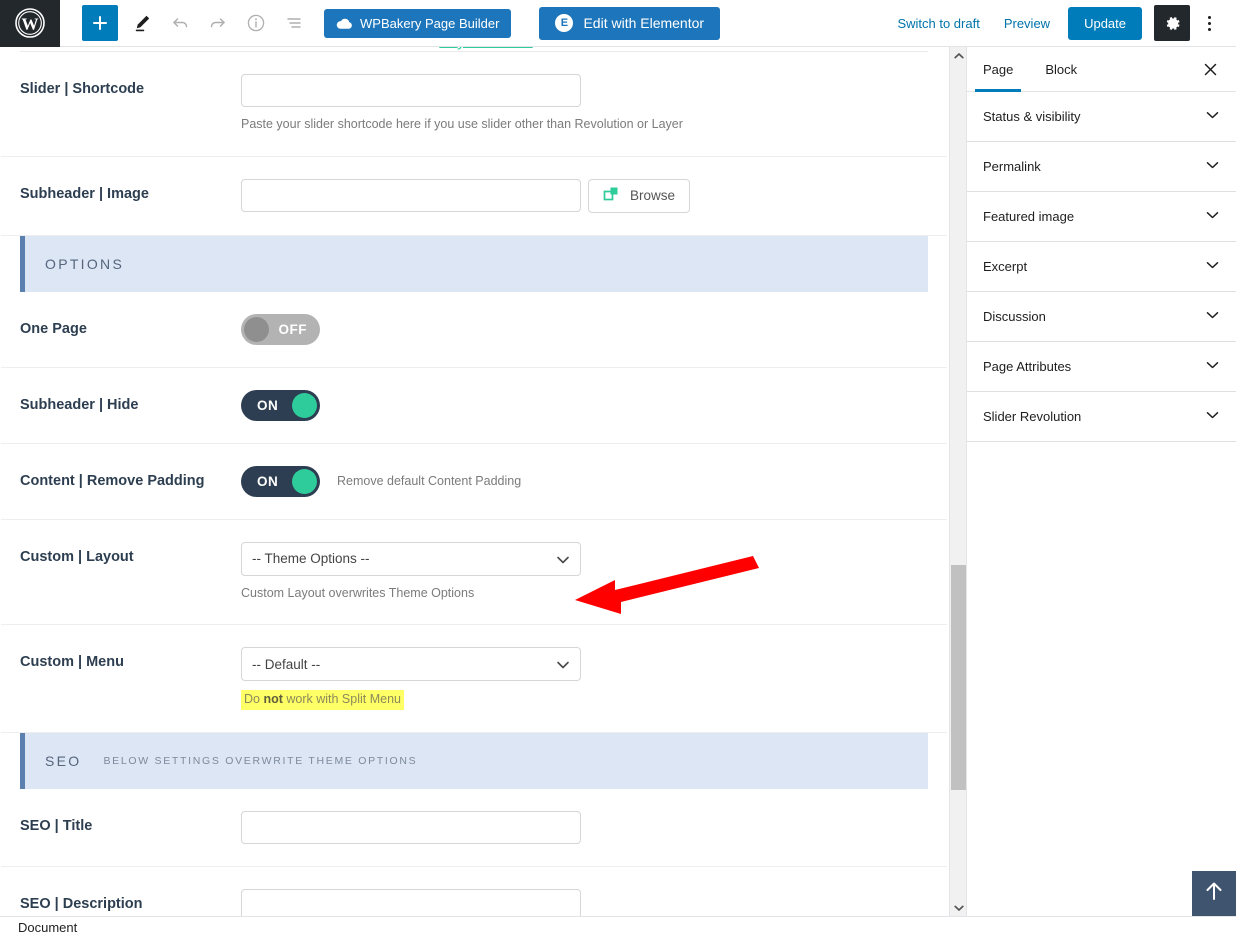 The width and height of the screenshot is (1236, 937). I want to click on seo-title-input, so click(411, 827).